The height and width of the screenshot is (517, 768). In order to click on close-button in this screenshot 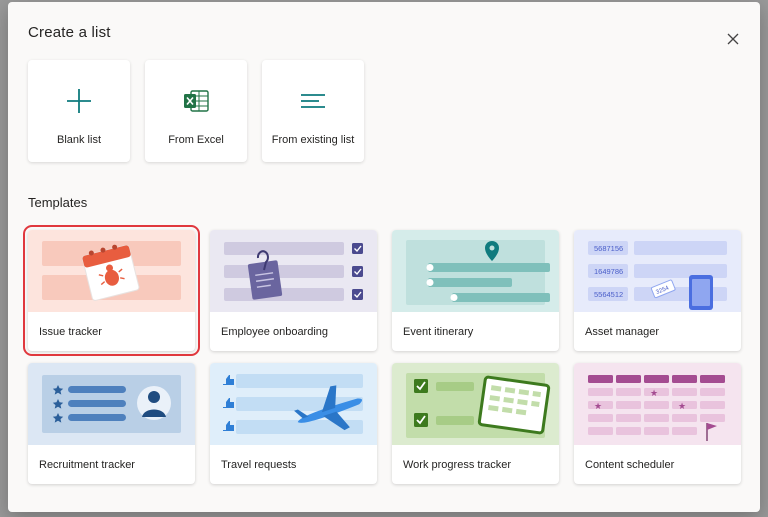, I will do `click(733, 39)`.